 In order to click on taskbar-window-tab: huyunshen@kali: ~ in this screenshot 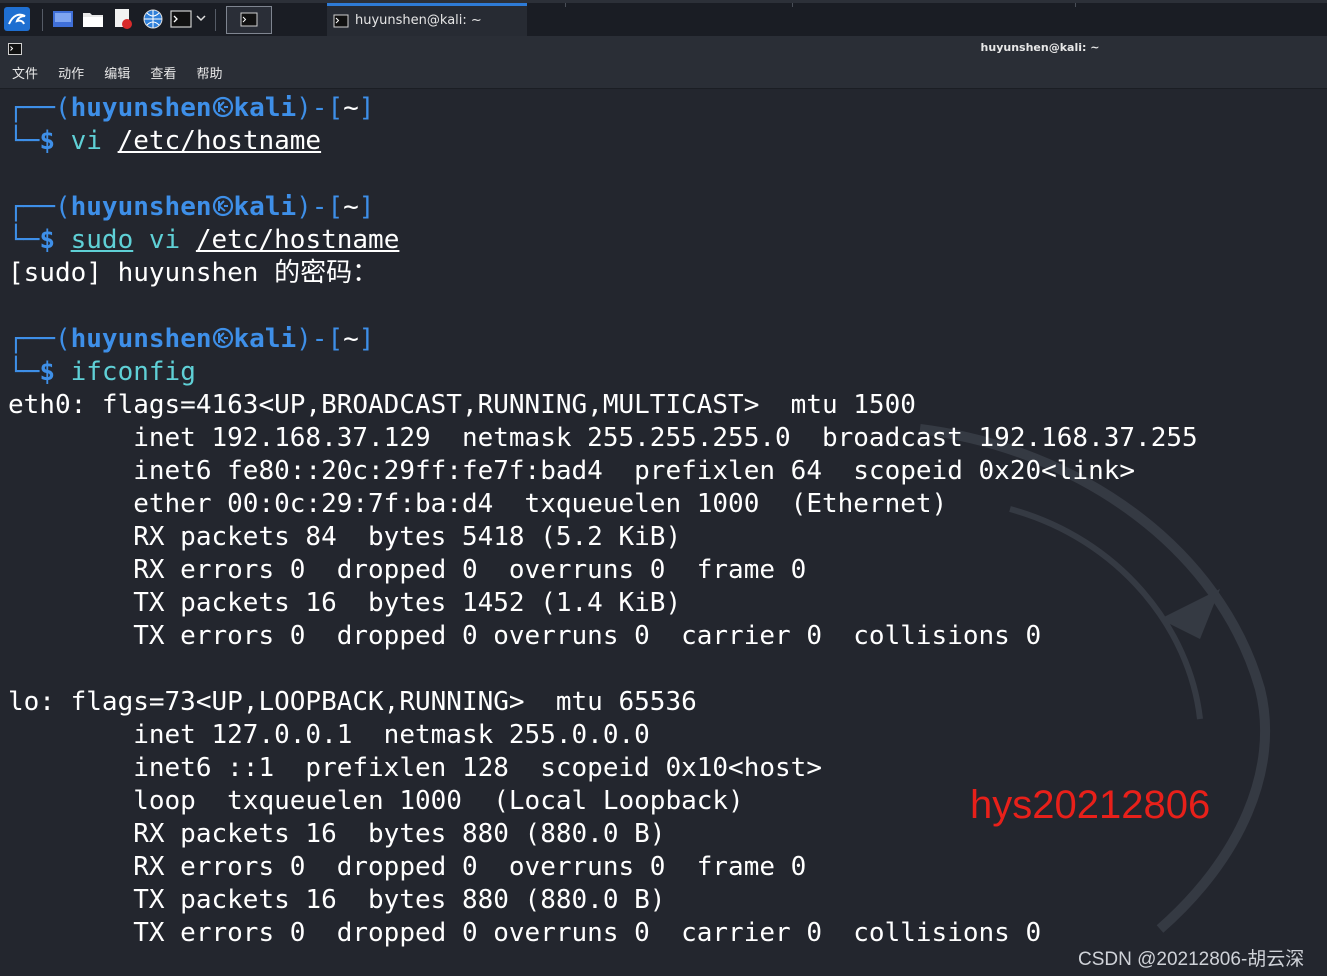, I will do `click(427, 19)`.